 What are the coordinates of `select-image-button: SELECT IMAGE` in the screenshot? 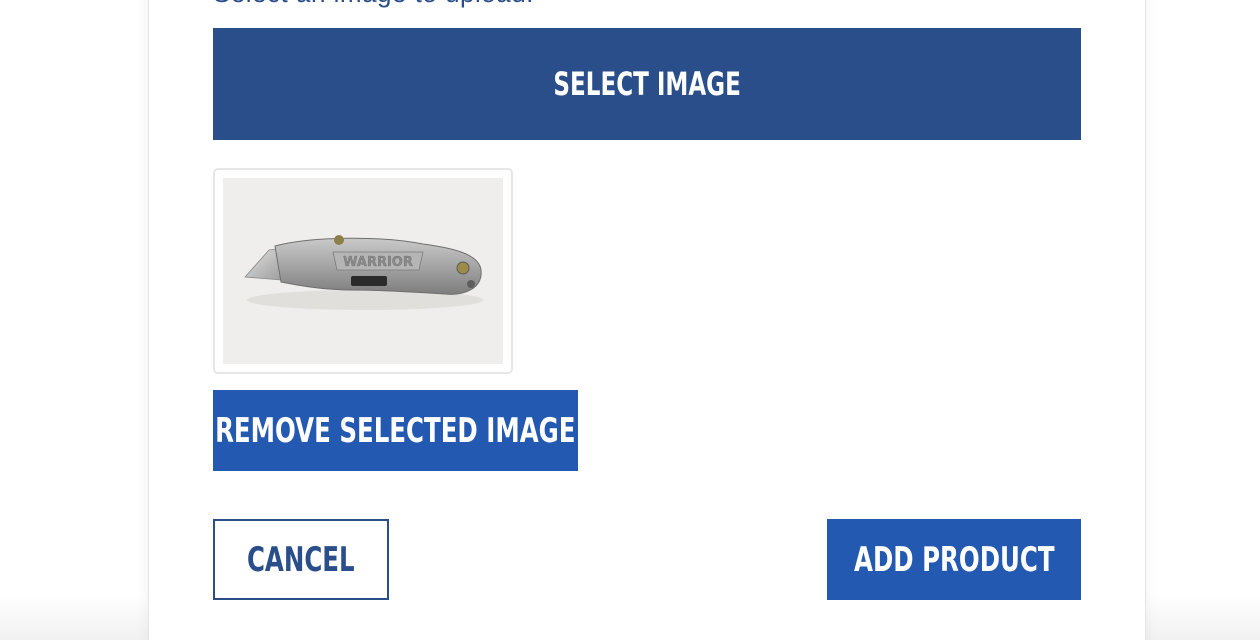 It's located at (647, 84).